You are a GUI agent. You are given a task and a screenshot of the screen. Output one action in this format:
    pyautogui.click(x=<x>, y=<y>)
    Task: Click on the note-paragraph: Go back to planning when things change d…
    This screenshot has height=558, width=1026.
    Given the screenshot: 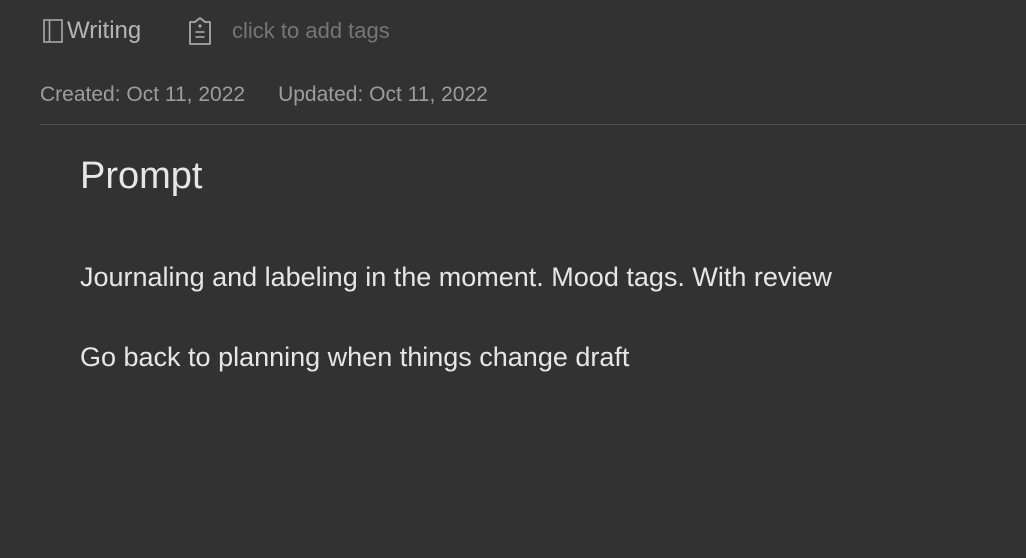 What is the action you would take?
    pyautogui.click(x=354, y=357)
    